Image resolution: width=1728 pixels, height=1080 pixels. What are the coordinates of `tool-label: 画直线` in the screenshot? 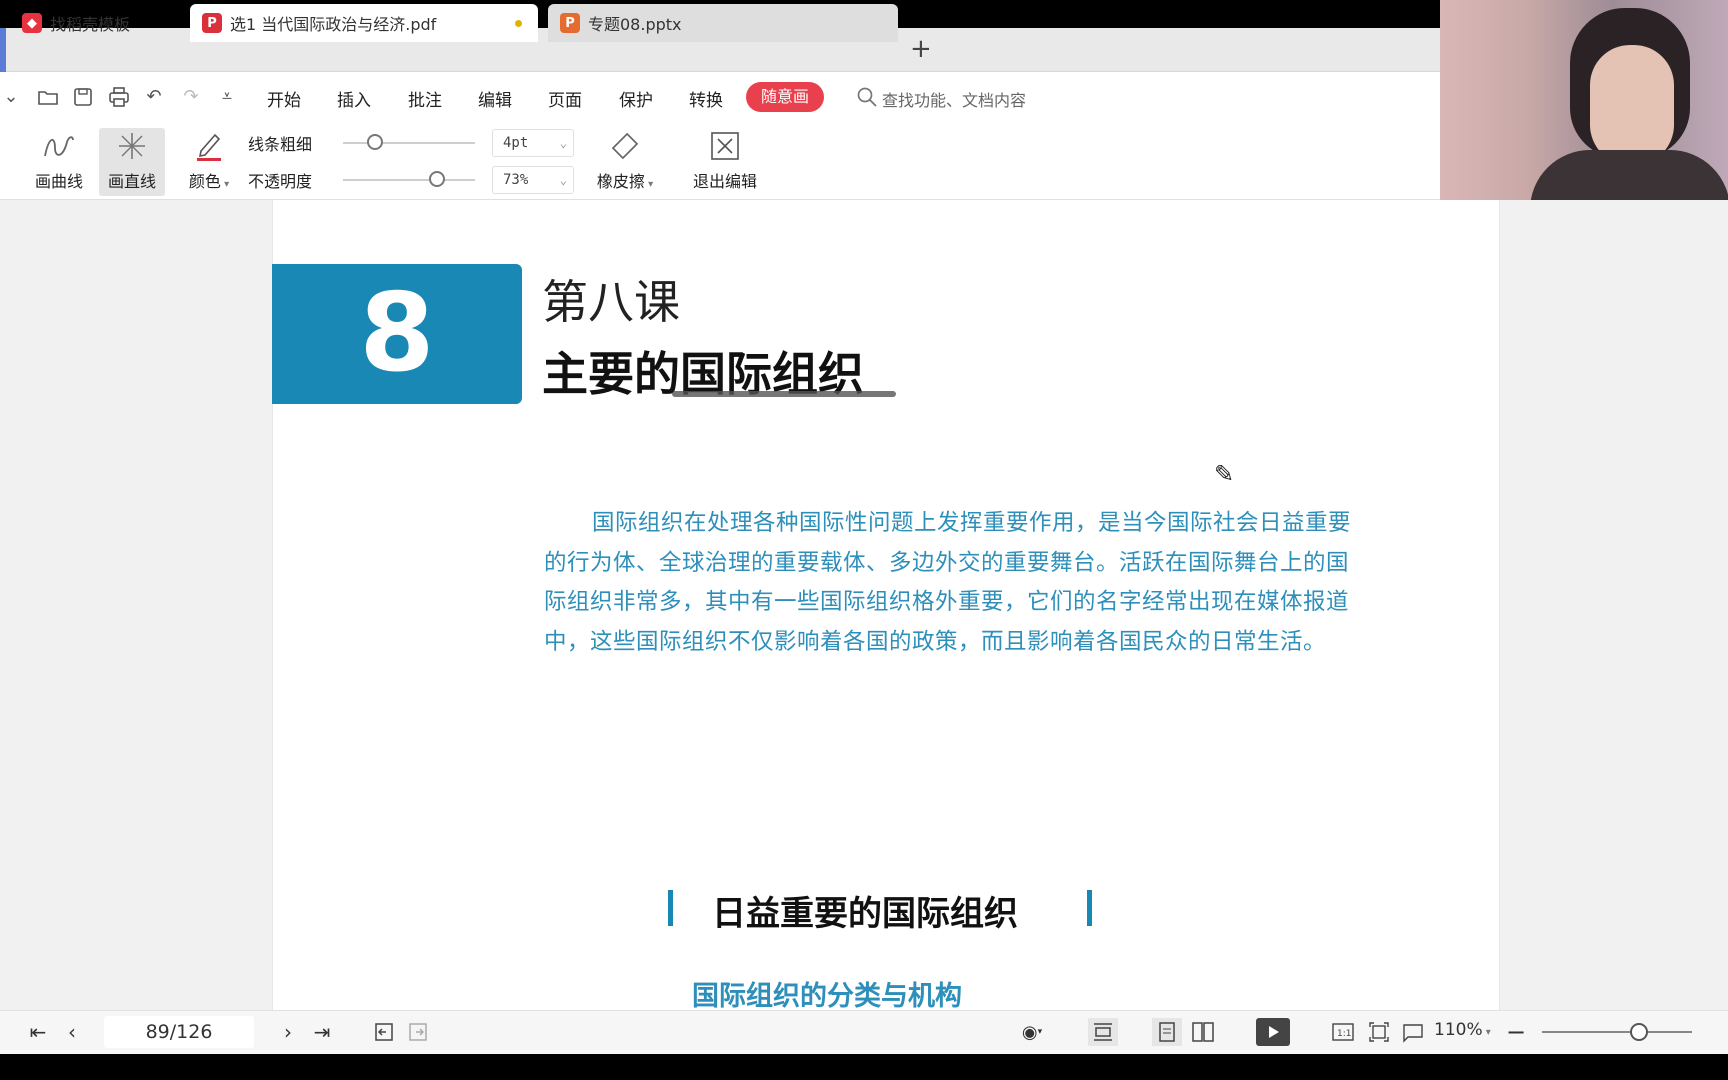 It's located at (131, 181).